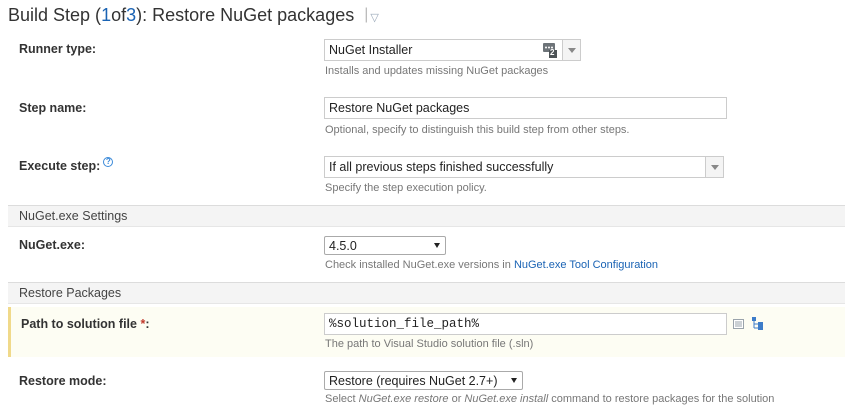 Image resolution: width=845 pixels, height=414 pixels. Describe the element at coordinates (52, 245) in the screenshot. I see `nuget-exe-label: NuGet.exe:` at that location.